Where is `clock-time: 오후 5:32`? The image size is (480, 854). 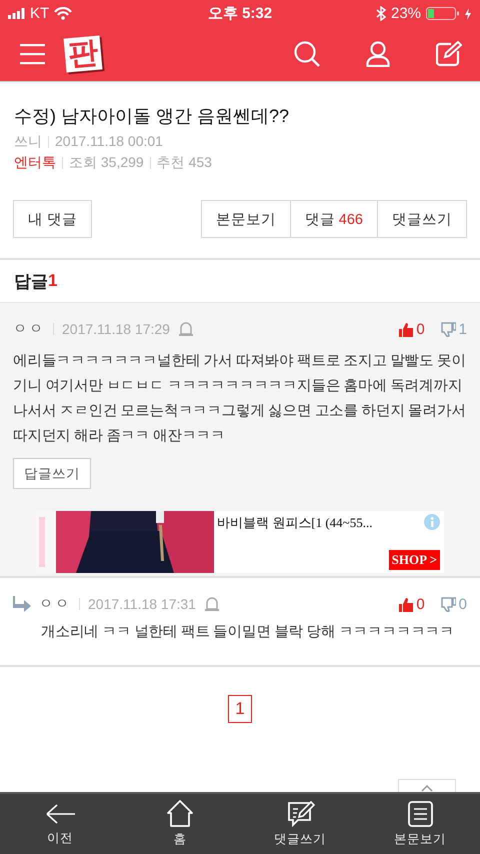 clock-time: 오후 5:32 is located at coordinates (240, 13).